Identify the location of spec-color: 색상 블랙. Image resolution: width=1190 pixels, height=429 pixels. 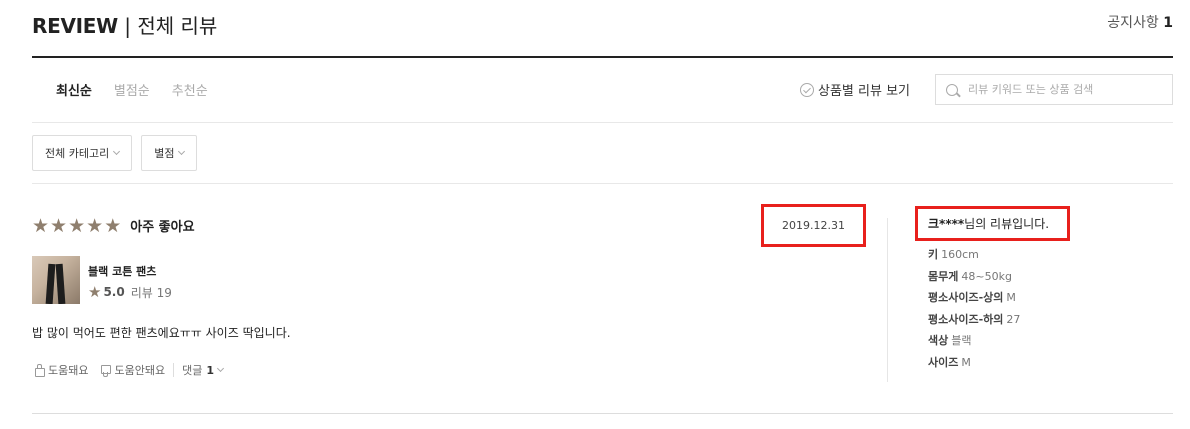
(950, 340).